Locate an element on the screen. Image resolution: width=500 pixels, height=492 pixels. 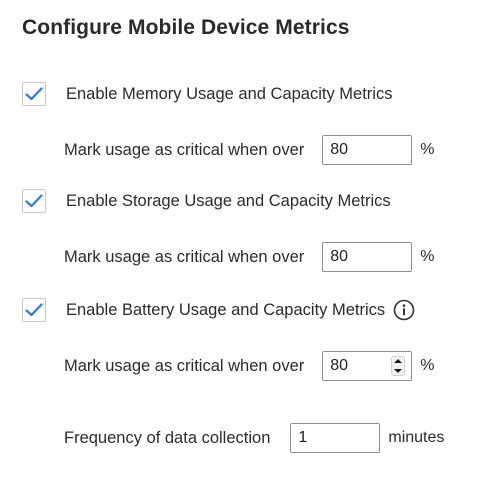
page-title: Configure Mobile Device Metrics is located at coordinates (186, 27).